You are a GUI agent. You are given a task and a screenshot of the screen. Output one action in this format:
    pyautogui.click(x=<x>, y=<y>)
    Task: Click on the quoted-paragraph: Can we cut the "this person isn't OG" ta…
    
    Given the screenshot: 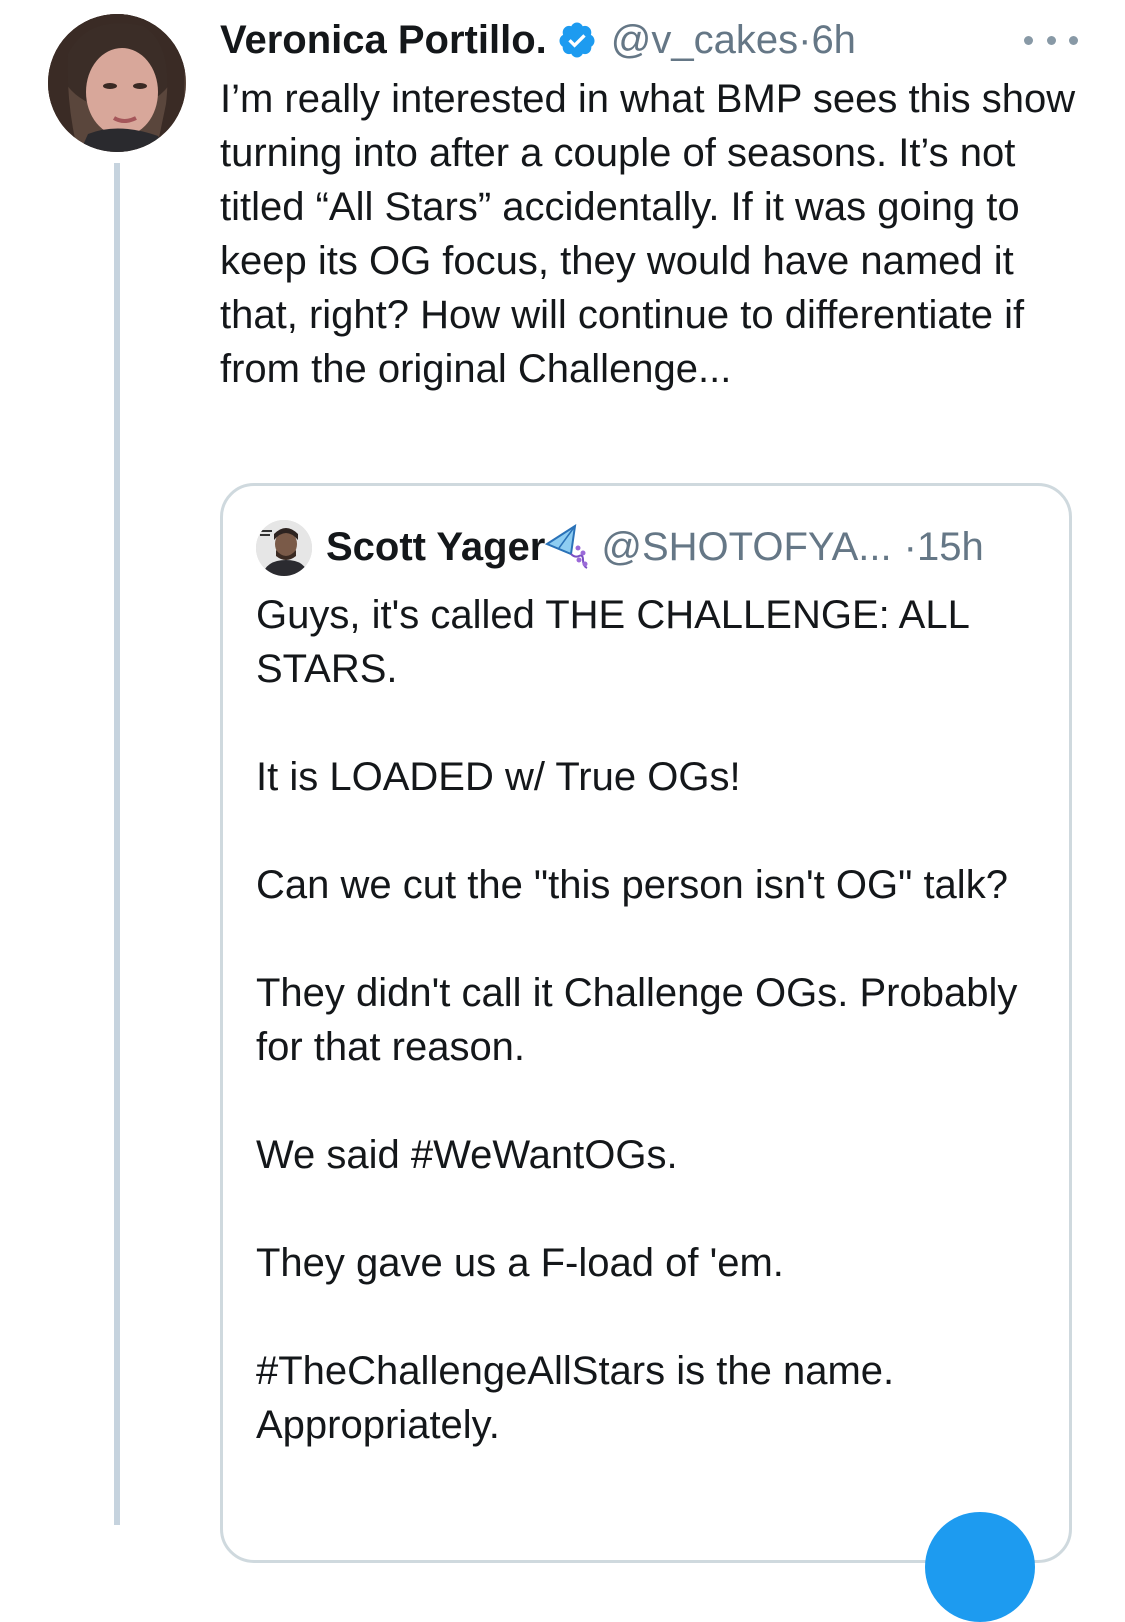 What is the action you would take?
    pyautogui.click(x=632, y=885)
    